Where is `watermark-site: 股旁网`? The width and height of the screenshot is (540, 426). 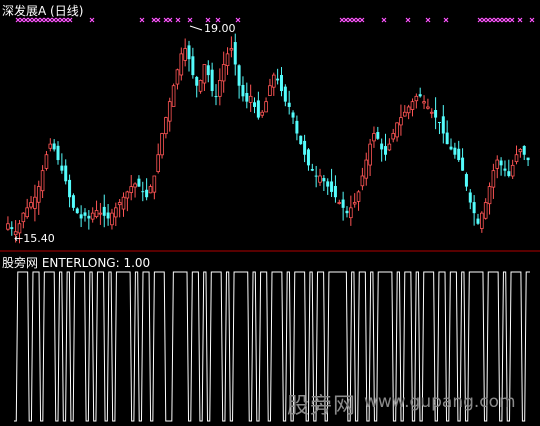
watermark-site: 股旁网 is located at coordinates (322, 406).